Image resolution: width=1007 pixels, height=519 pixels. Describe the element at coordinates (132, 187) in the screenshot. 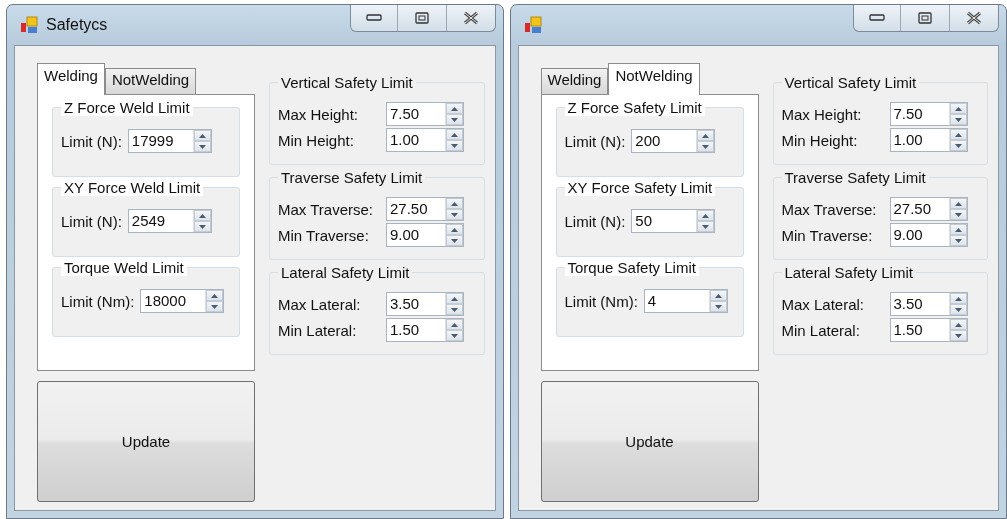

I see `group-title: XY Force Weld Limit` at that location.